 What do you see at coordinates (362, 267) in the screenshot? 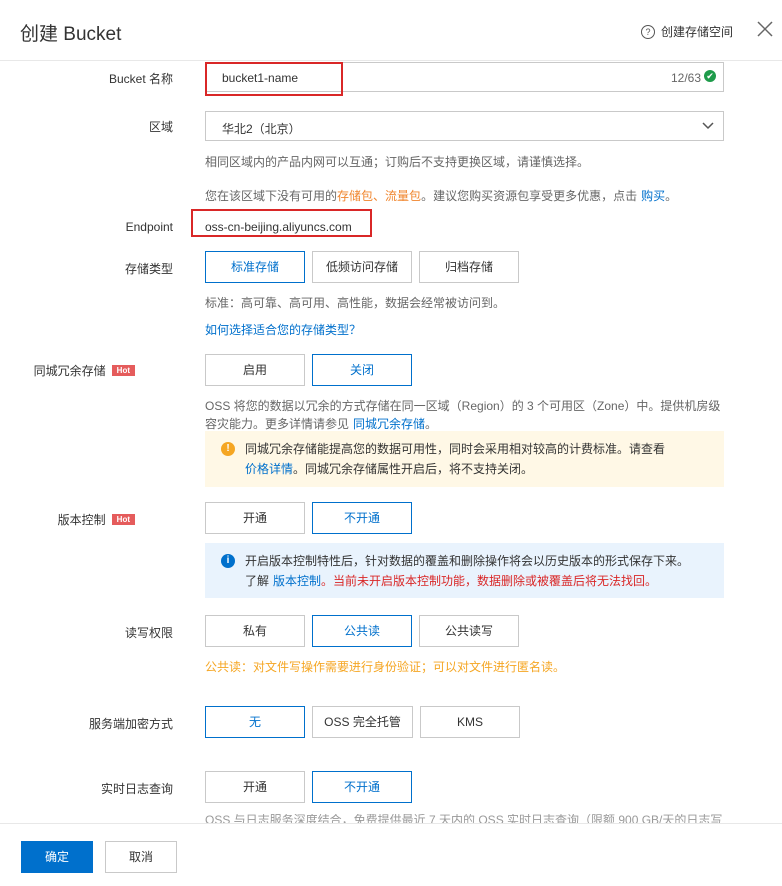
I see `storage-class-ia: 低频访问存储` at bounding box center [362, 267].